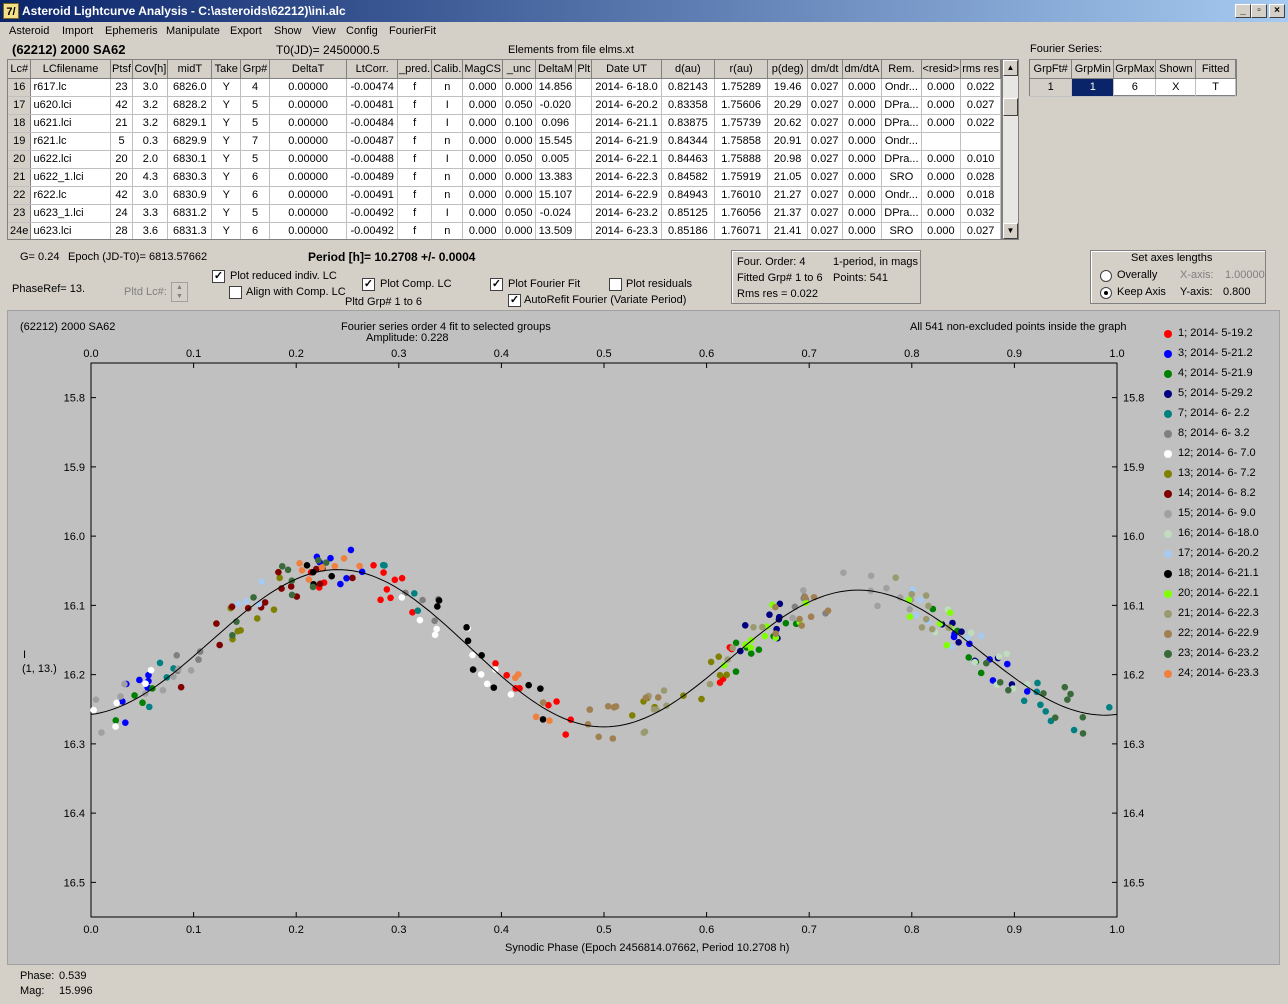 The height and width of the screenshot is (1004, 1288). What do you see at coordinates (626, 69) in the screenshot?
I see `lc-column-header: Date UT` at bounding box center [626, 69].